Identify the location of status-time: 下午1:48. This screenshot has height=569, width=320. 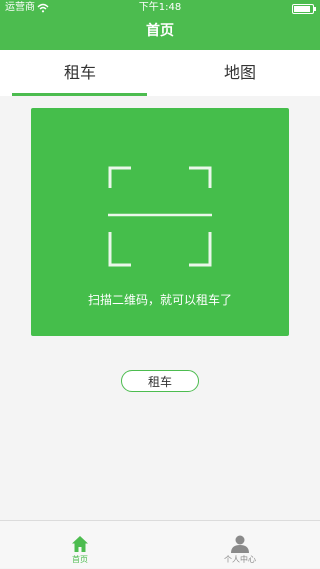
(160, 7).